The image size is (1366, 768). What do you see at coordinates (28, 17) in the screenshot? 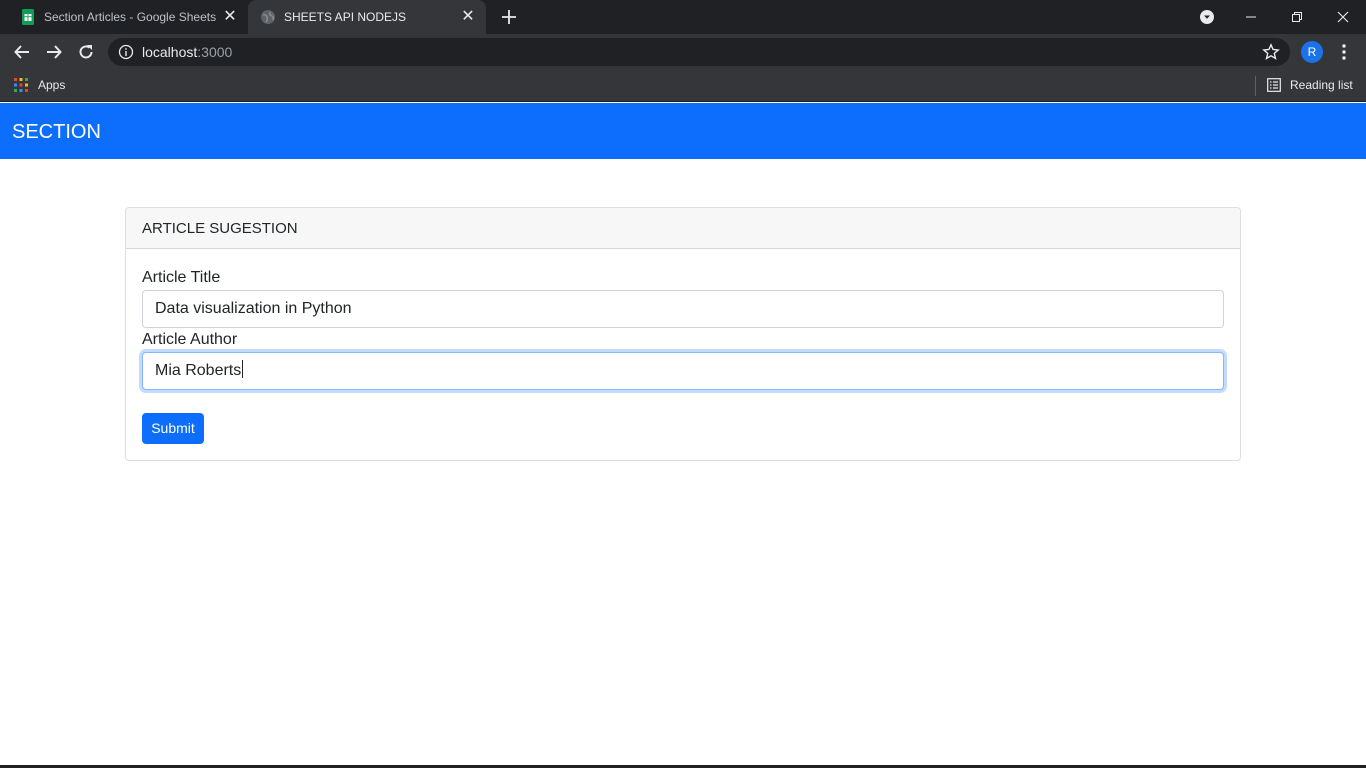
I see `google-sheets-icon` at bounding box center [28, 17].